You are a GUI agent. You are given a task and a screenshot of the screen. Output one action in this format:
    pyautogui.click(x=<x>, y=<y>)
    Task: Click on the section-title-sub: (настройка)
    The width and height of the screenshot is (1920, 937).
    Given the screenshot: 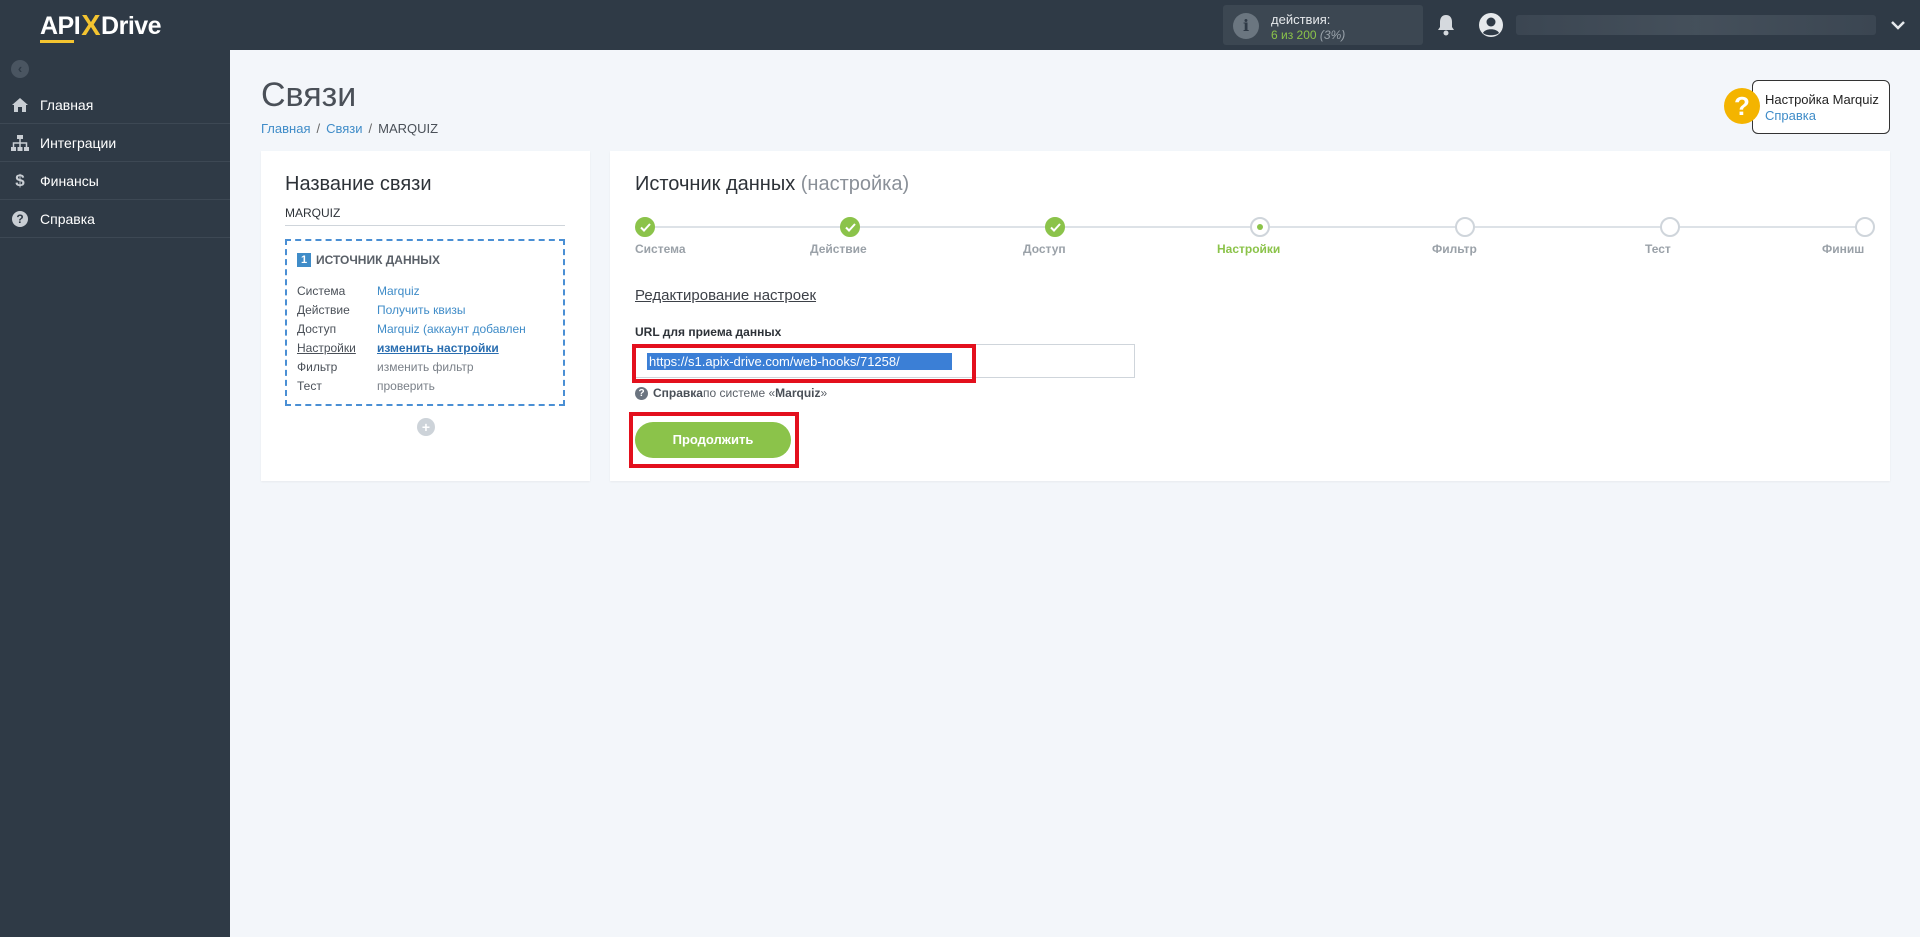 What is the action you would take?
    pyautogui.click(x=855, y=184)
    